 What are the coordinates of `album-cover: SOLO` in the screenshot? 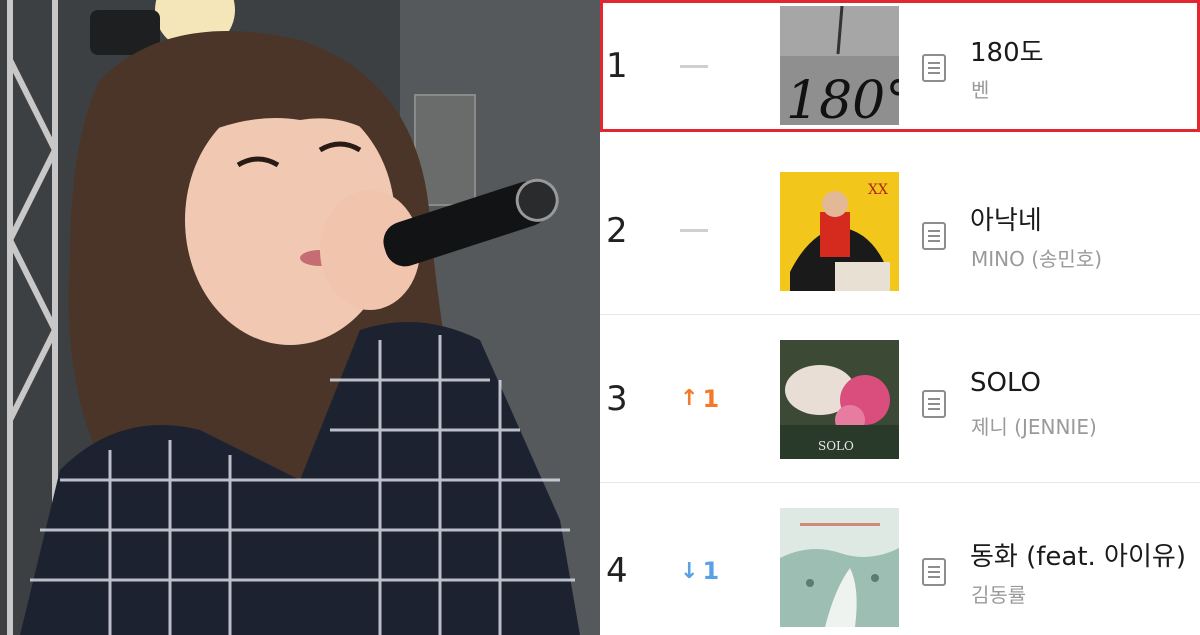 It's located at (839, 399).